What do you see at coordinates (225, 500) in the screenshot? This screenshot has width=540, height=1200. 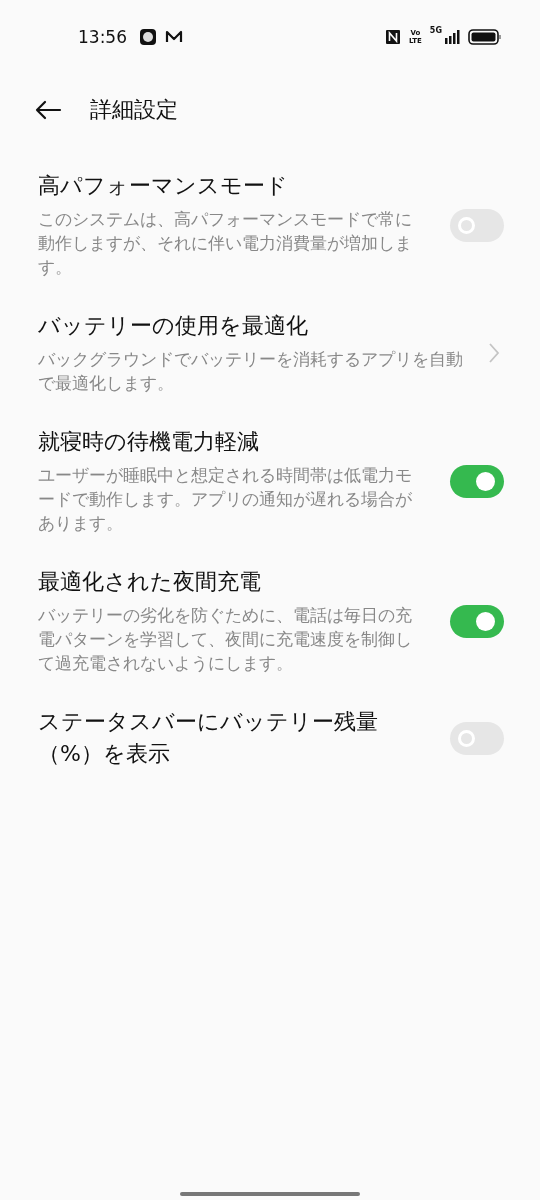 I see `setting-description: ユーザーが睡眠中と想定される時間帯は低電力モードで動作します。アプリの通知が遅れる場合があります。` at bounding box center [225, 500].